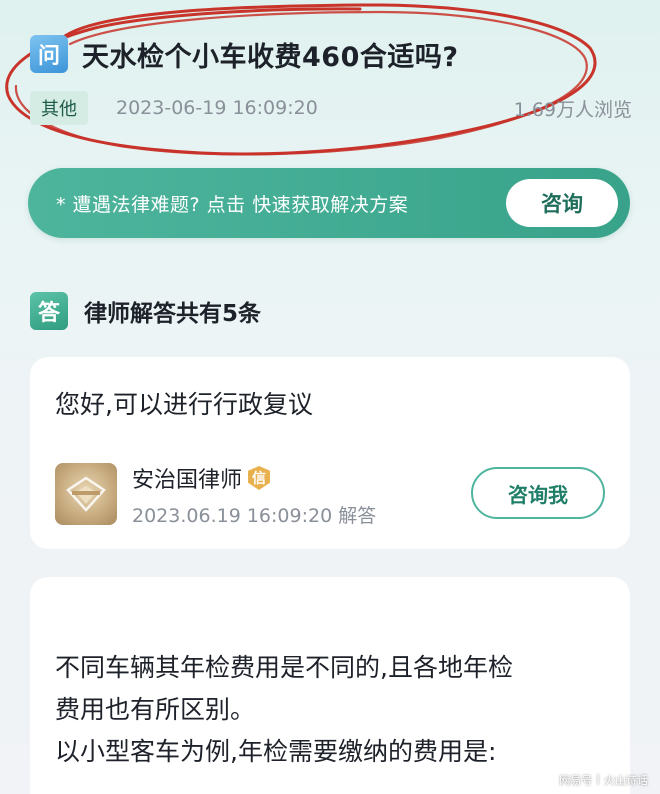  I want to click on lawyer-name: 安治国律师, so click(187, 478).